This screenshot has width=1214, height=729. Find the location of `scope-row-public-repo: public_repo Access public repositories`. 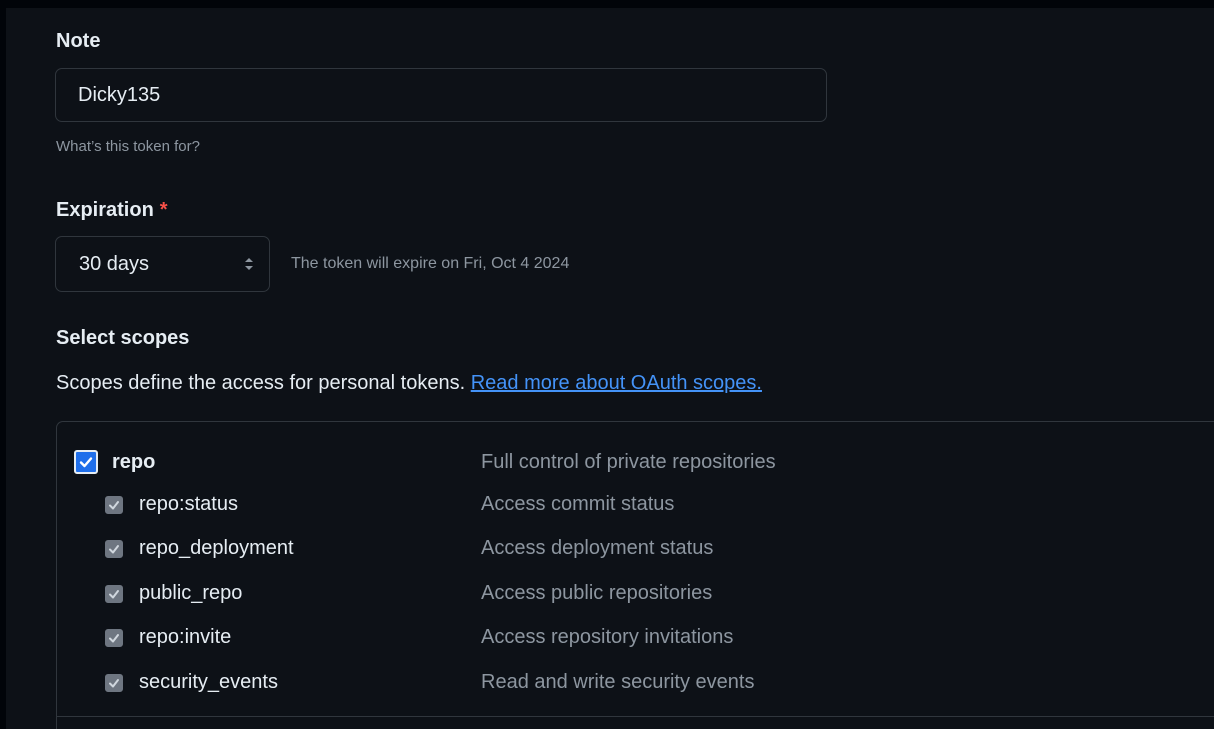

scope-row-public-repo: public_repo Access public repositories is located at coordinates (555, 593).